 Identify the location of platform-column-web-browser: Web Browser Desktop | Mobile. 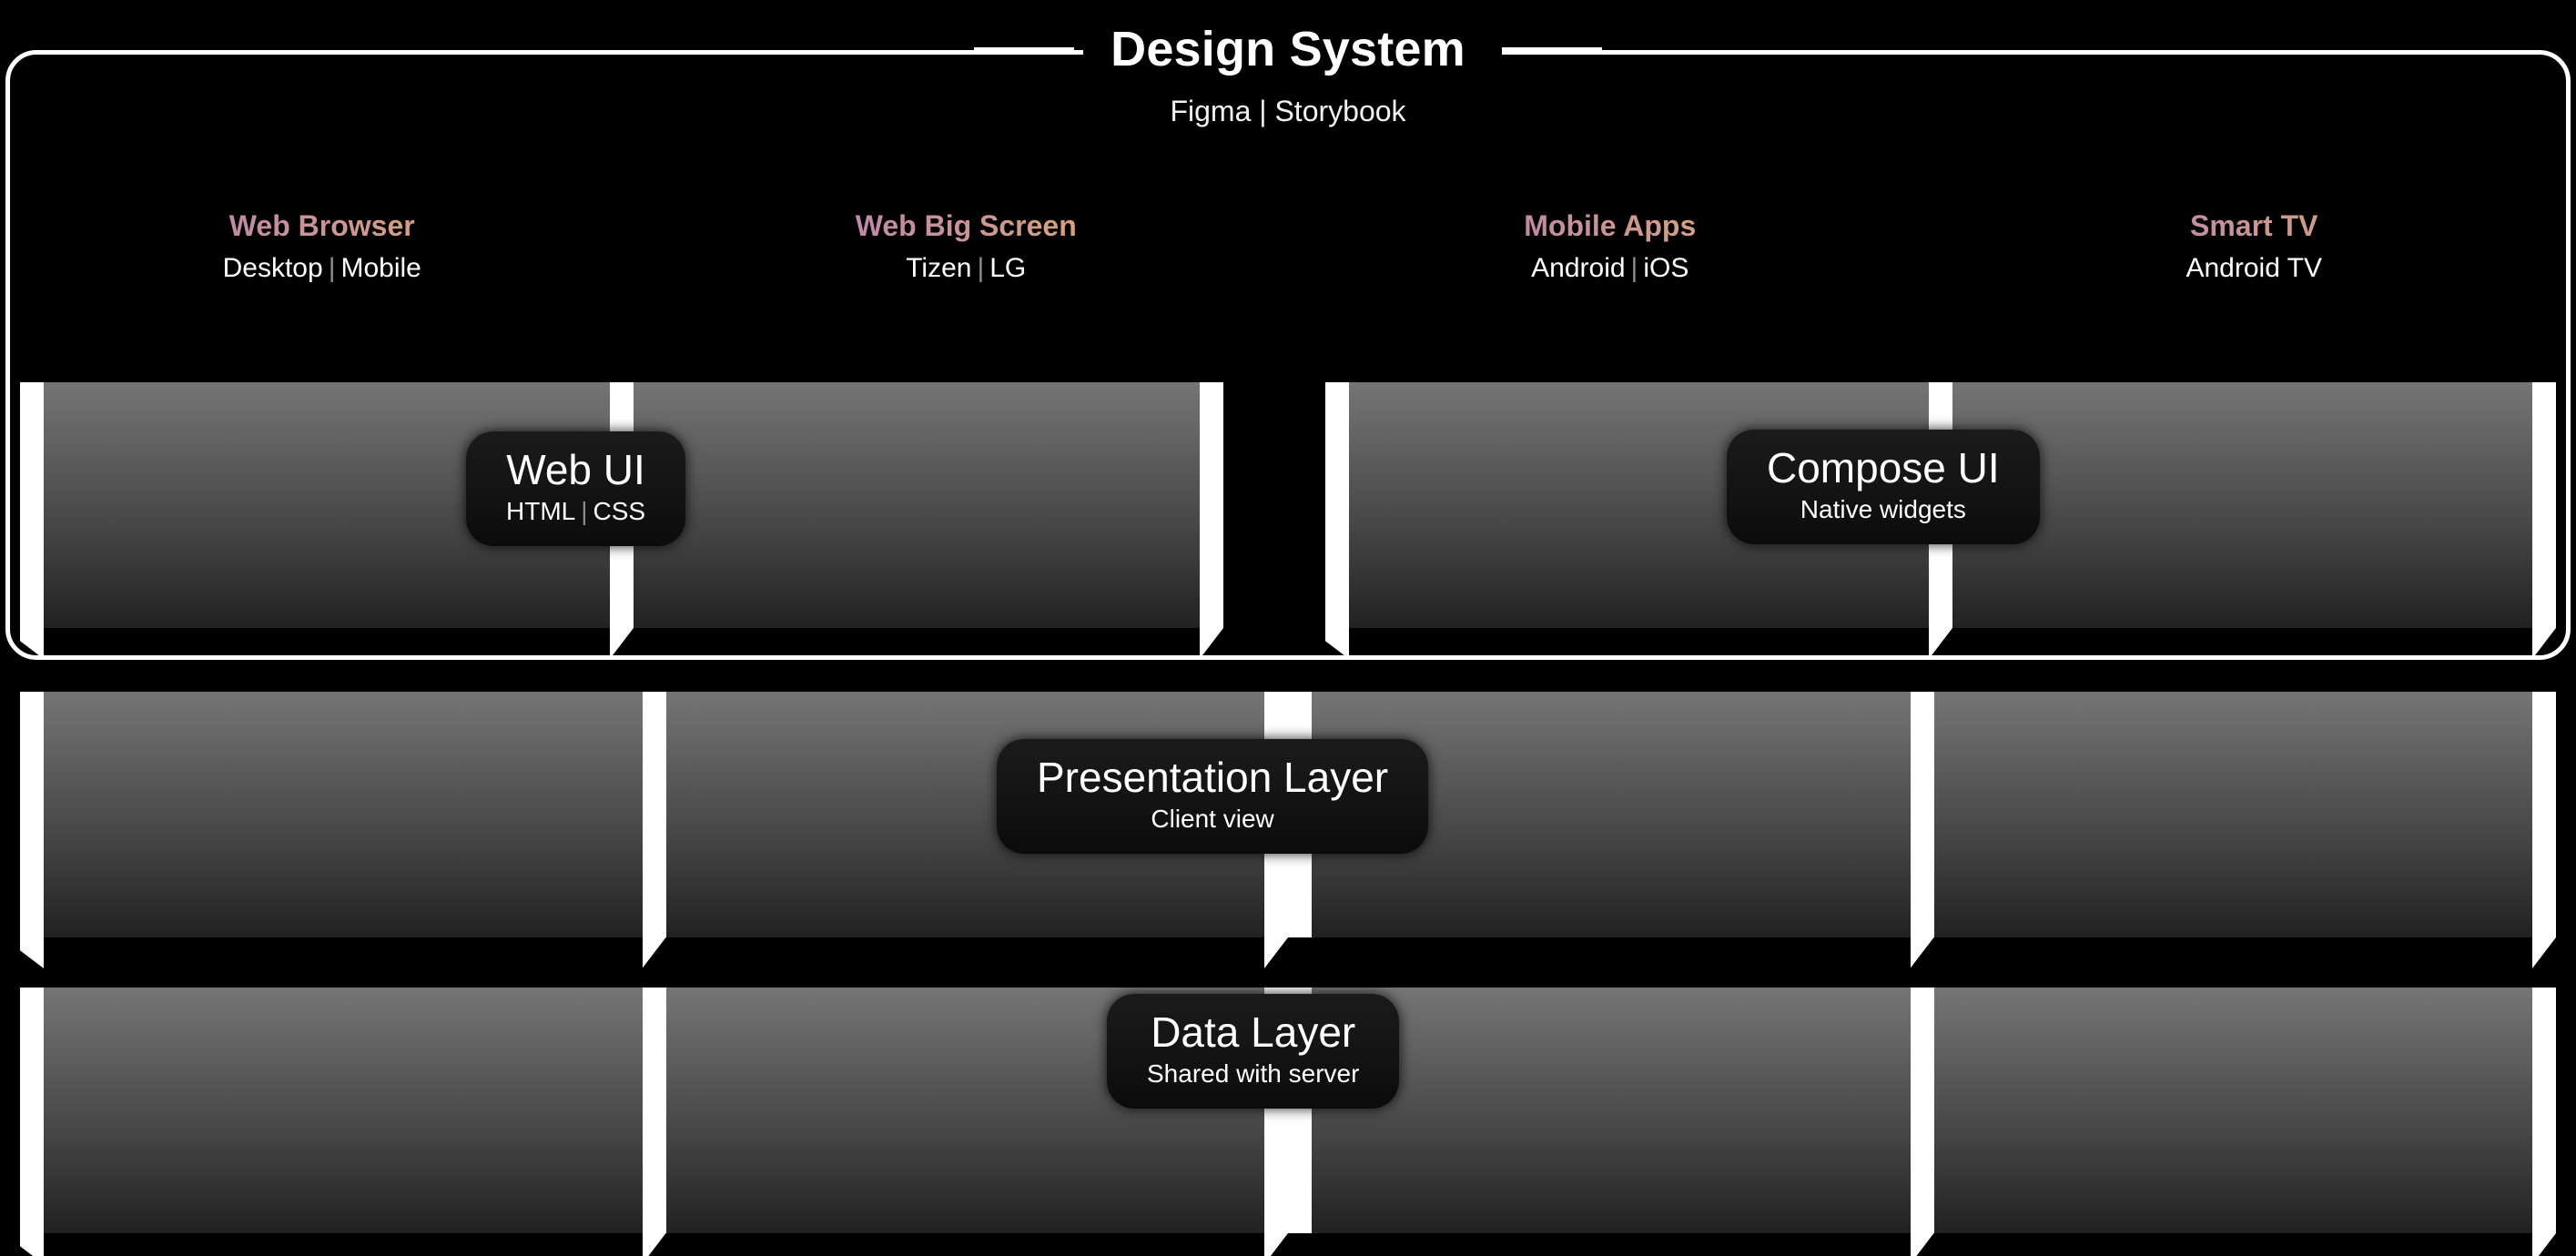
(322, 265).